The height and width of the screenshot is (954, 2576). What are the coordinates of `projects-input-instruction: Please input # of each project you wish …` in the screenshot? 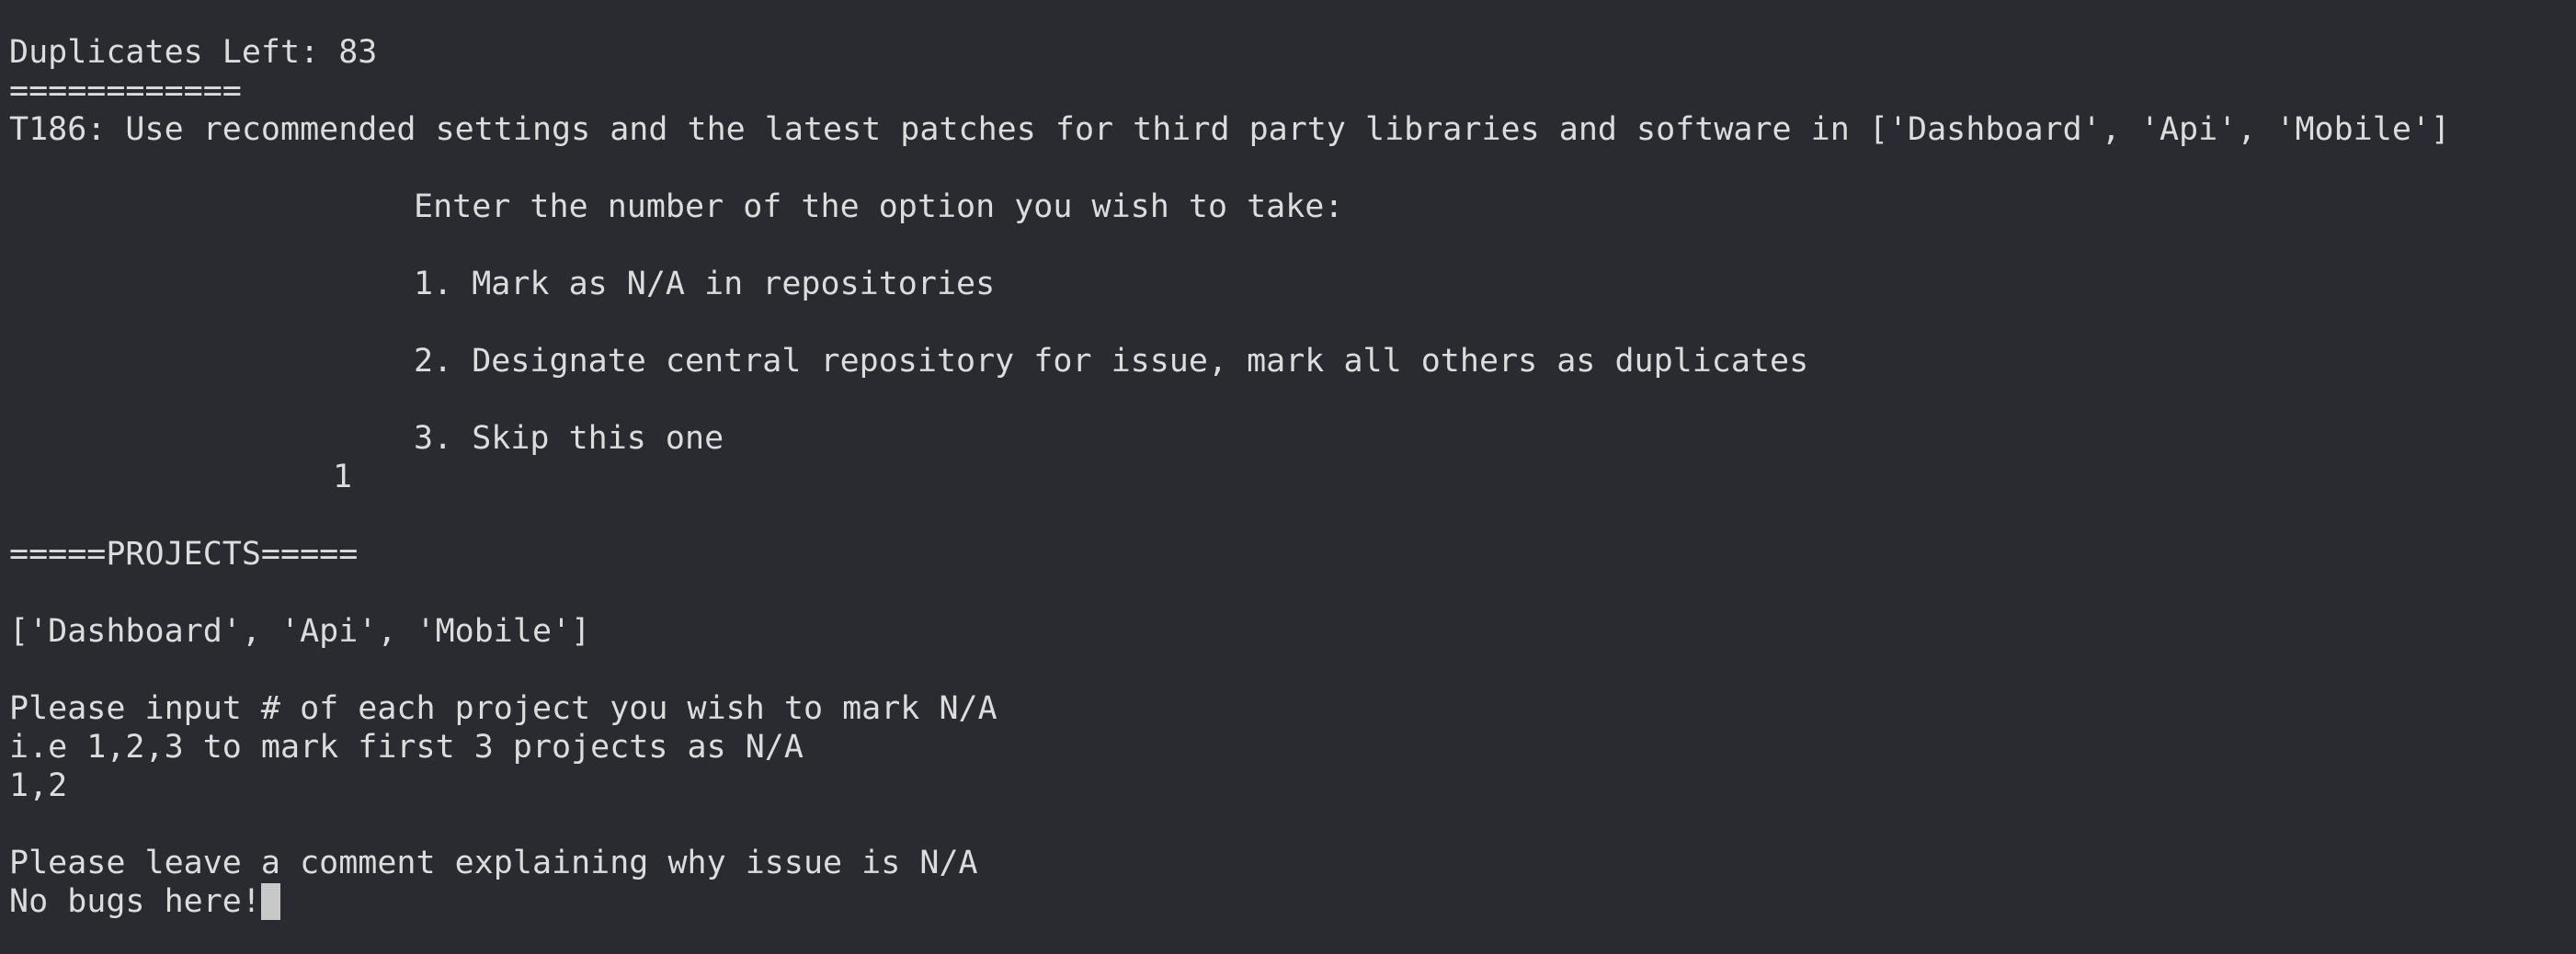 It's located at (503, 708).